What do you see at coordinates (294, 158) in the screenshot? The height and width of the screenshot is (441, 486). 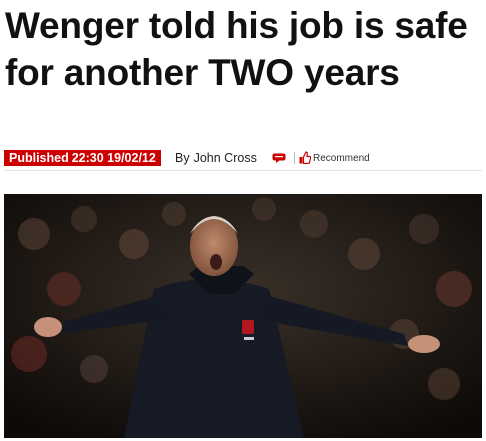 I see `divider` at bounding box center [294, 158].